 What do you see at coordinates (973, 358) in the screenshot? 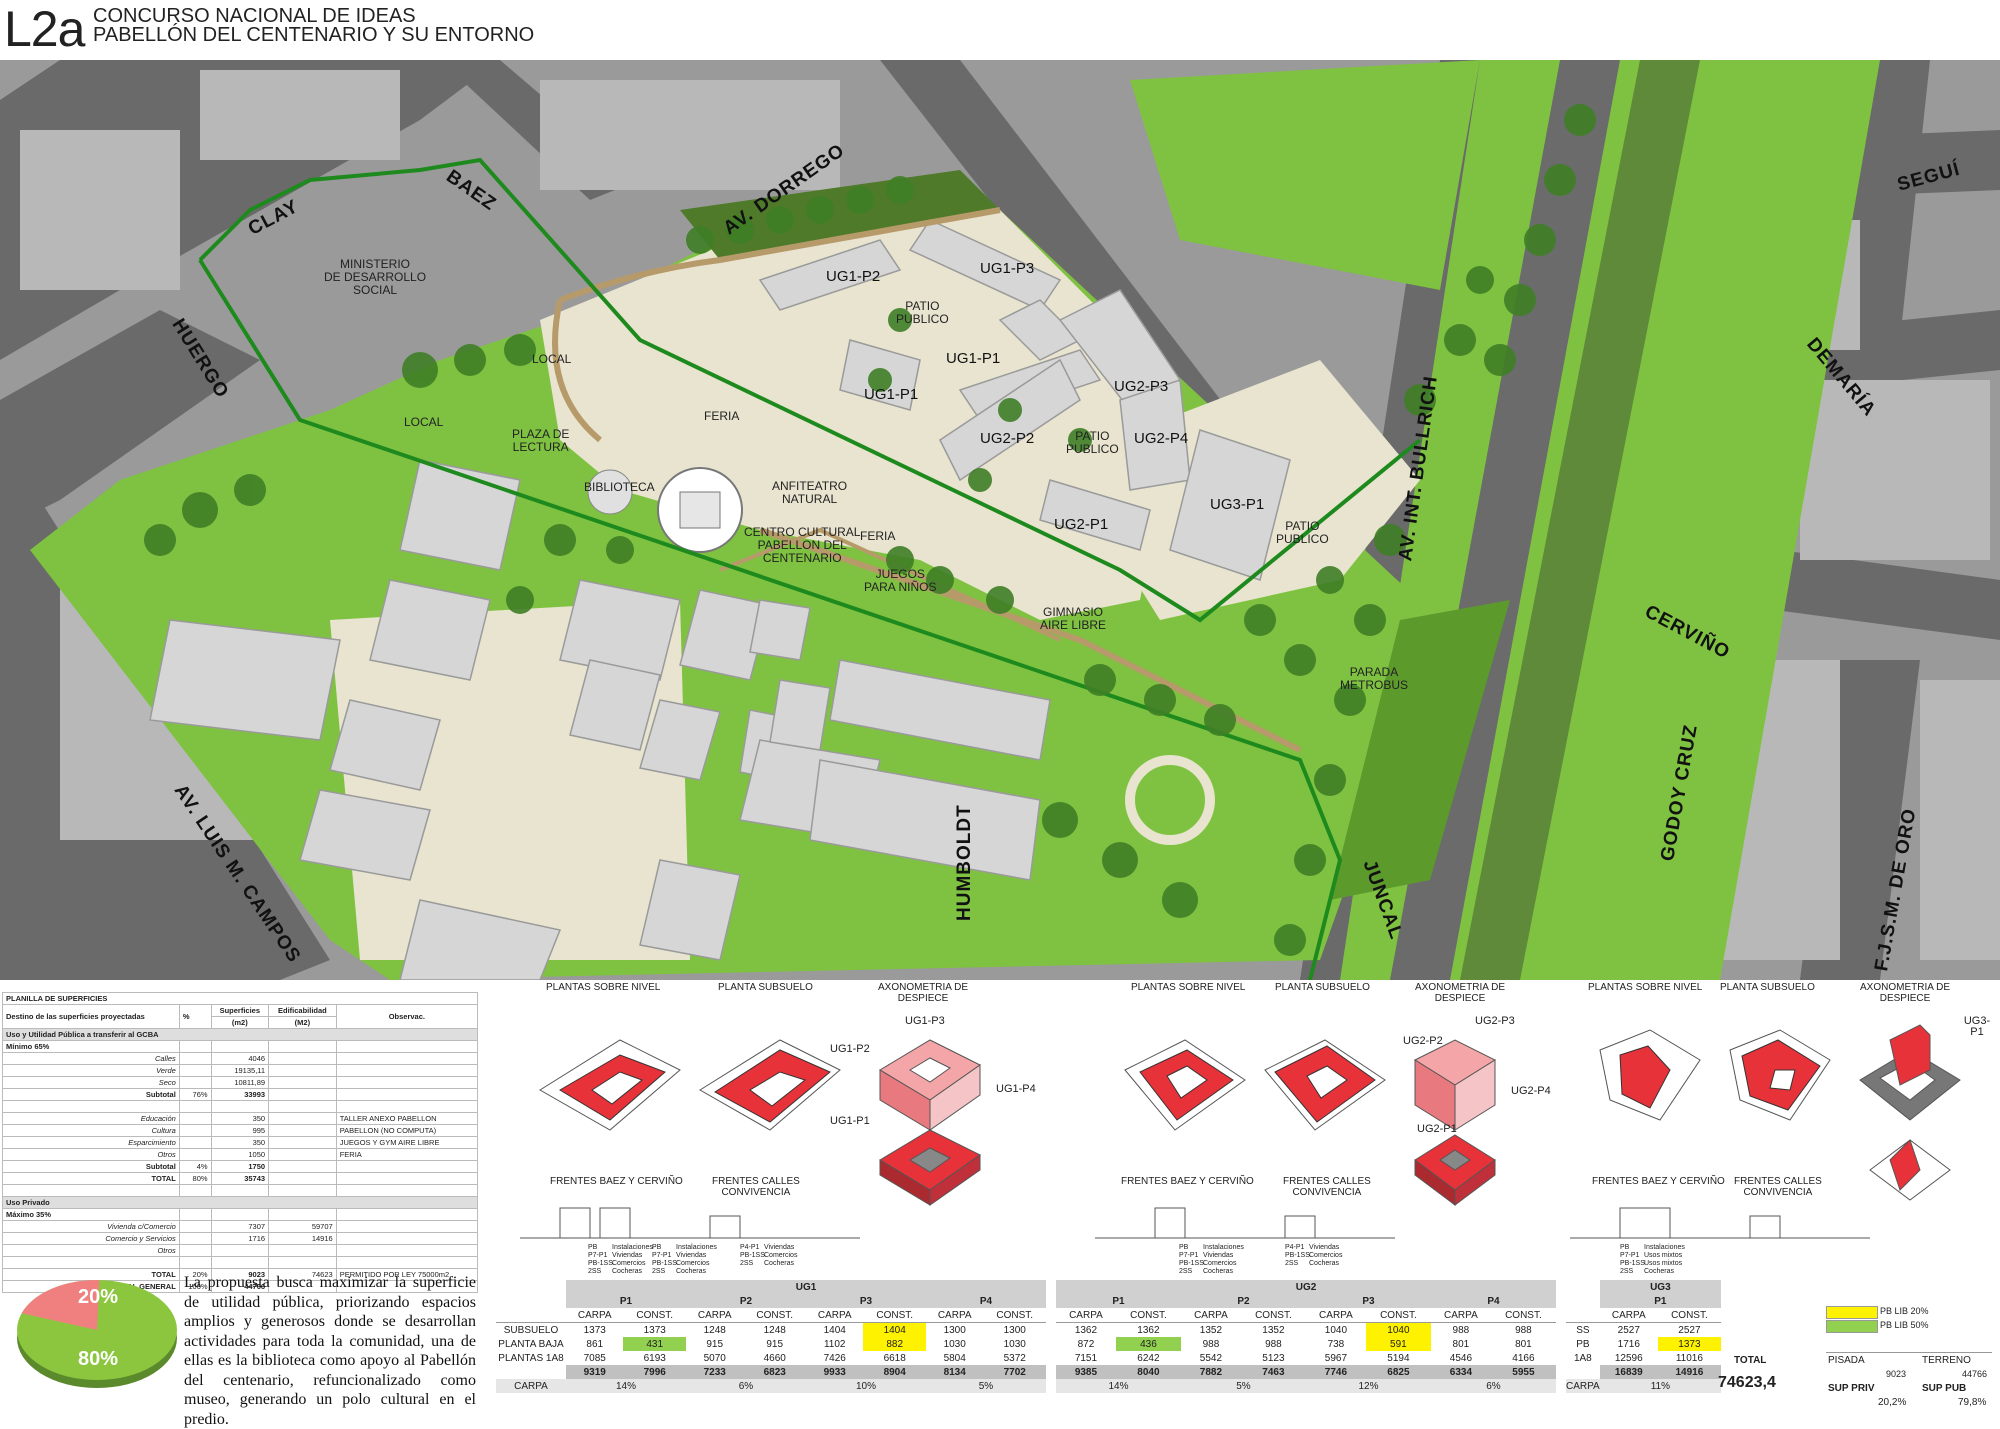
I see `unit-ug1-p1: UG1-P1` at bounding box center [973, 358].